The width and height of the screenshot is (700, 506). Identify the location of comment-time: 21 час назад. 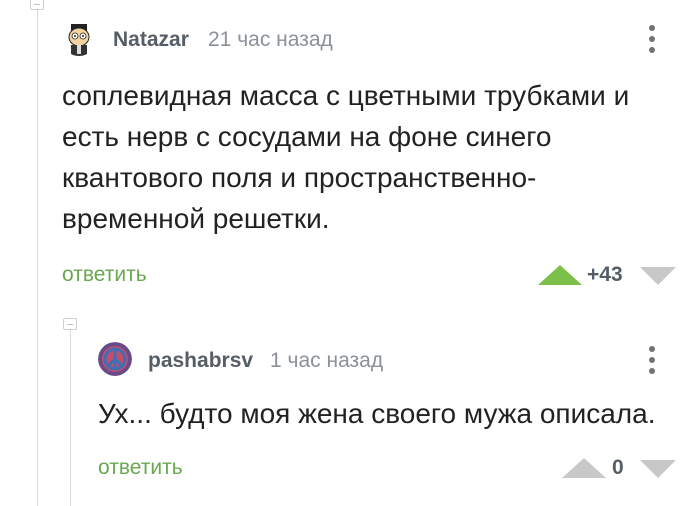
(270, 39).